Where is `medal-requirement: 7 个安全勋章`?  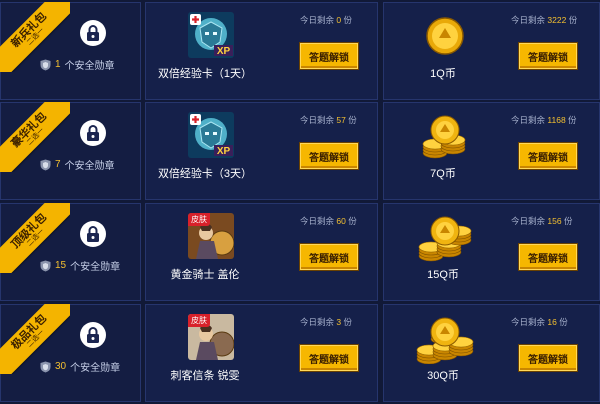 medal-requirement: 7 个安全勋章 is located at coordinates (77, 164).